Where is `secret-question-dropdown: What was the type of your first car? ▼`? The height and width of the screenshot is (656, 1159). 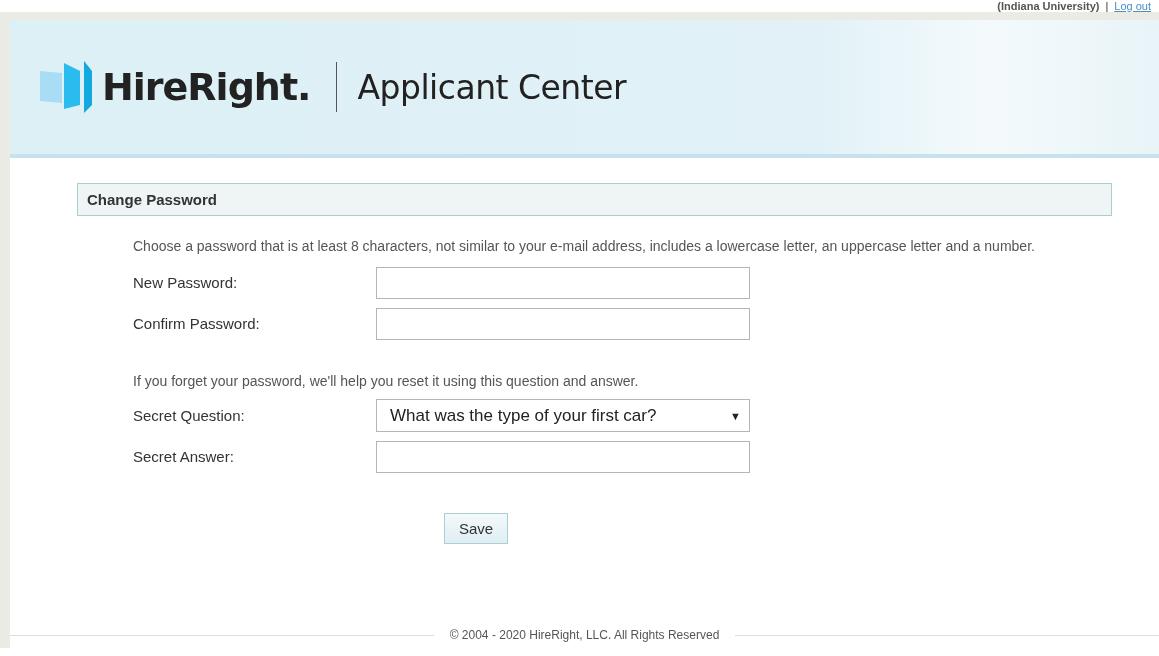 secret-question-dropdown: What was the type of your first car? ▼ is located at coordinates (563, 415).